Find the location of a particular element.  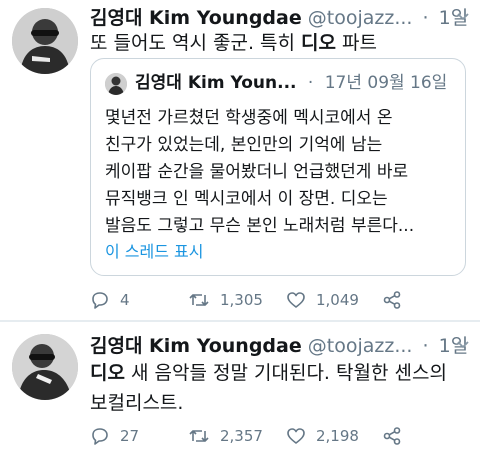

tweet-text-part: 또 들어도 역시 좋군. 특히 is located at coordinates (196, 43).